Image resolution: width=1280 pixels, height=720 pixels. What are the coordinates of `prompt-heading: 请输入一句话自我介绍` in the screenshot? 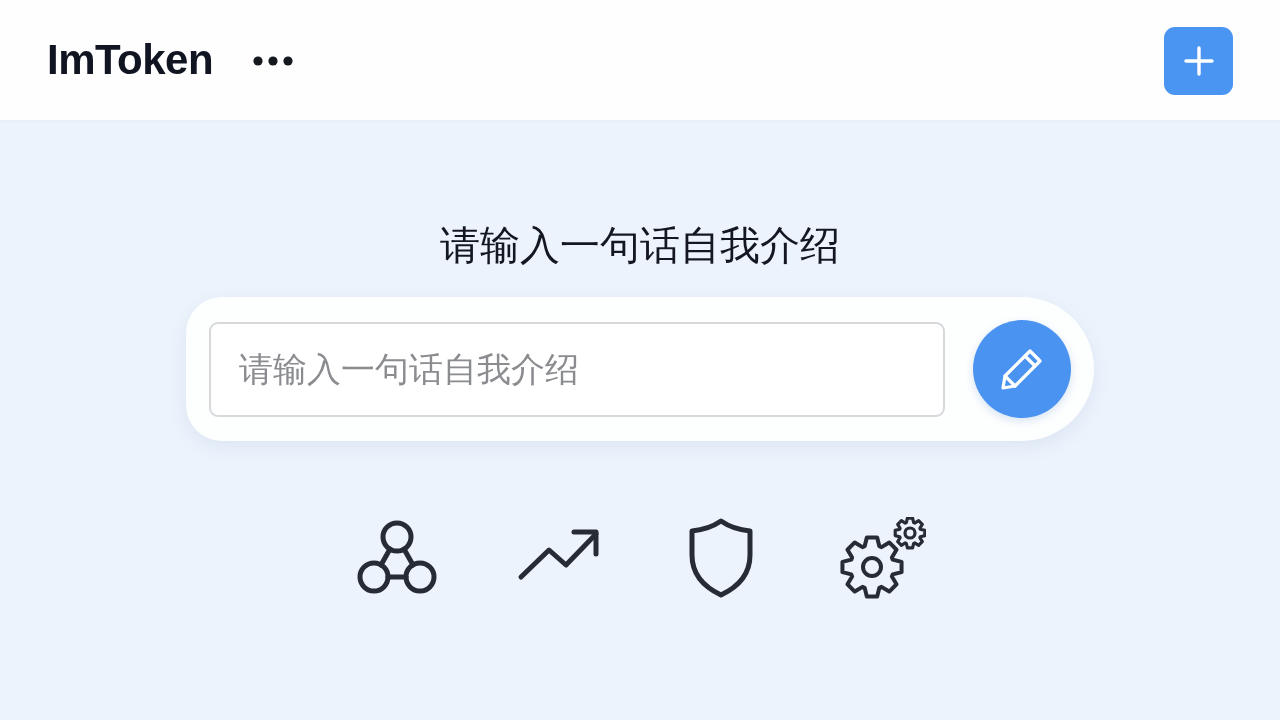 It's located at (640, 245).